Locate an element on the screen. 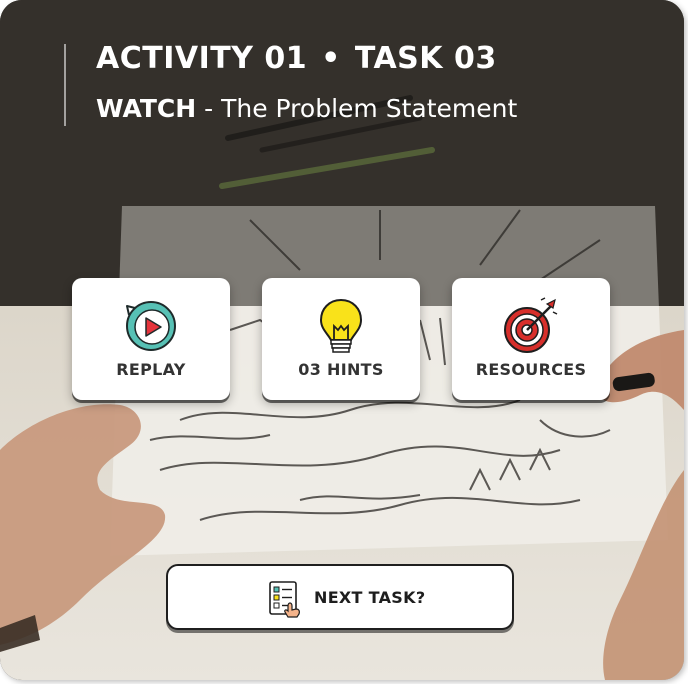 The height and width of the screenshot is (684, 688). replay-button: REPLAY is located at coordinates (151, 339).